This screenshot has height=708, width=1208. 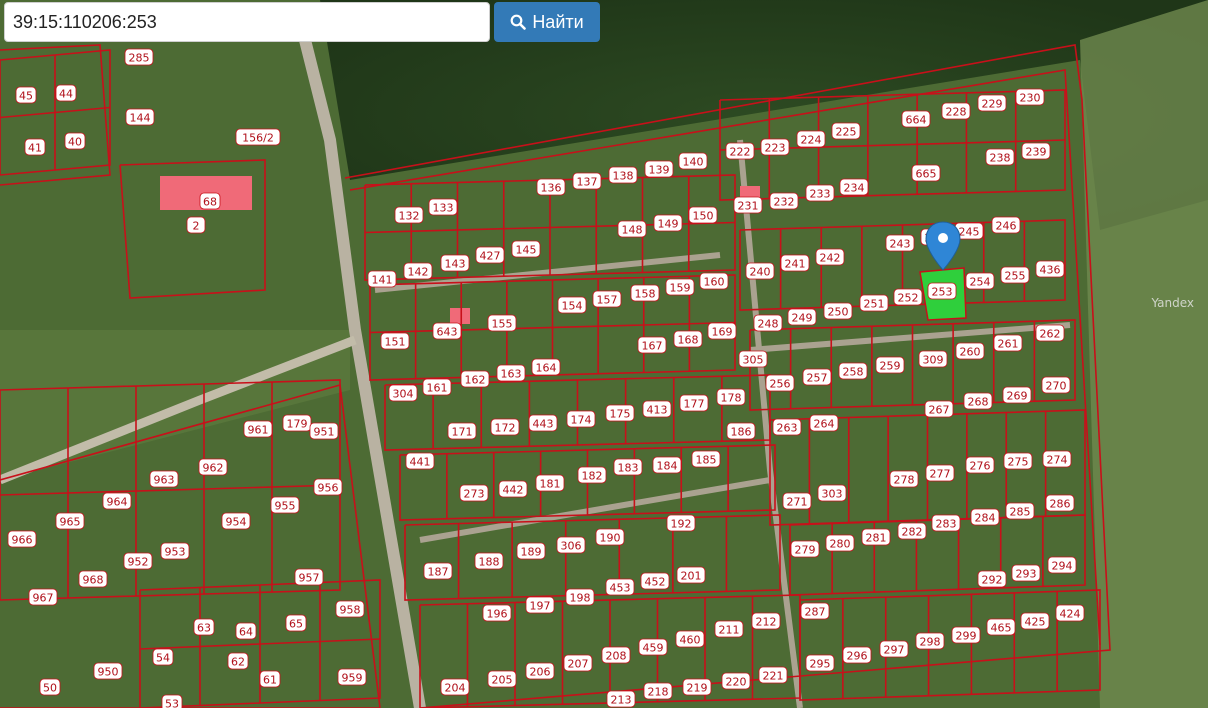 What do you see at coordinates (802, 317) in the screenshot?
I see `parcel-label: 249` at bounding box center [802, 317].